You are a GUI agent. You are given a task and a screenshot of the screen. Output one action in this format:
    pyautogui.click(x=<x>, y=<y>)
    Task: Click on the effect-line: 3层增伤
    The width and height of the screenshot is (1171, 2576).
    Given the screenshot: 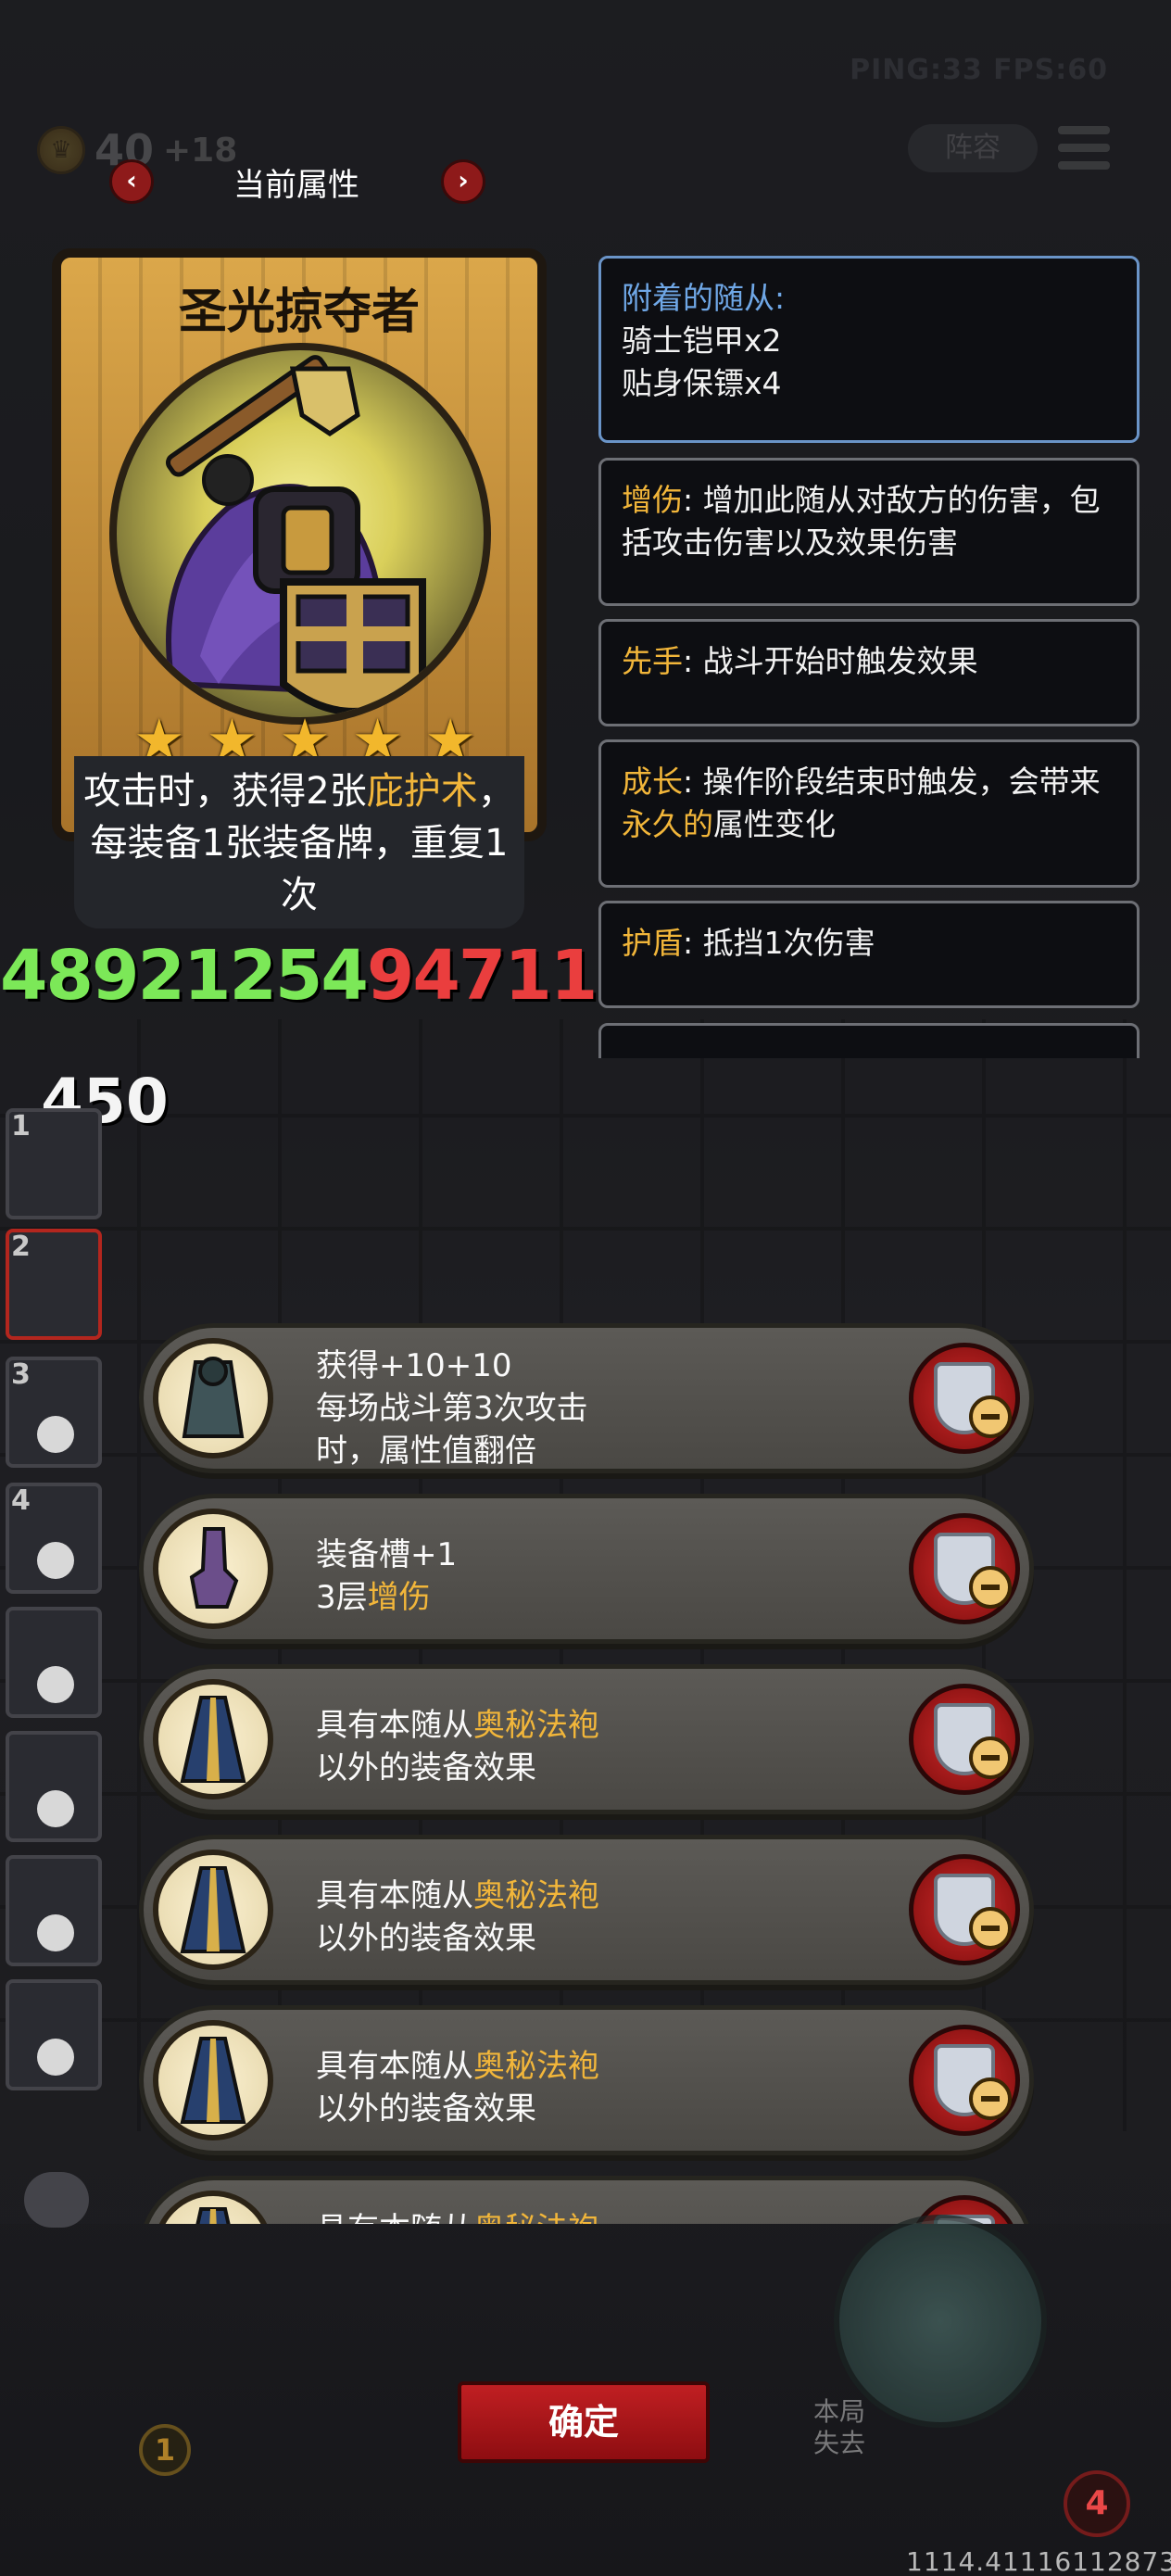 What is the action you would take?
    pyautogui.click(x=594, y=1598)
    